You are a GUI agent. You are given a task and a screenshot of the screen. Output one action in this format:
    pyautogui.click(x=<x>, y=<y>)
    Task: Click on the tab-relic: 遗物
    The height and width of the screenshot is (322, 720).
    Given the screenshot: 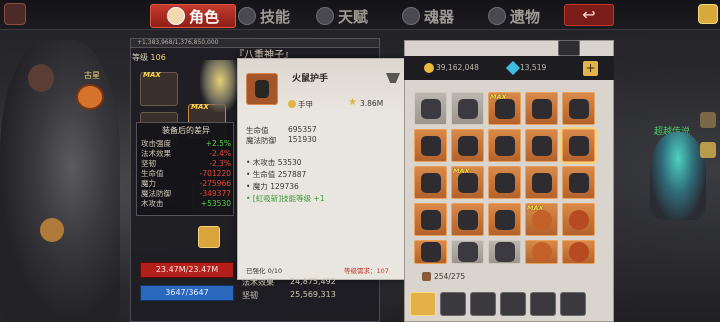 What is the action you would take?
    pyautogui.click(x=514, y=16)
    